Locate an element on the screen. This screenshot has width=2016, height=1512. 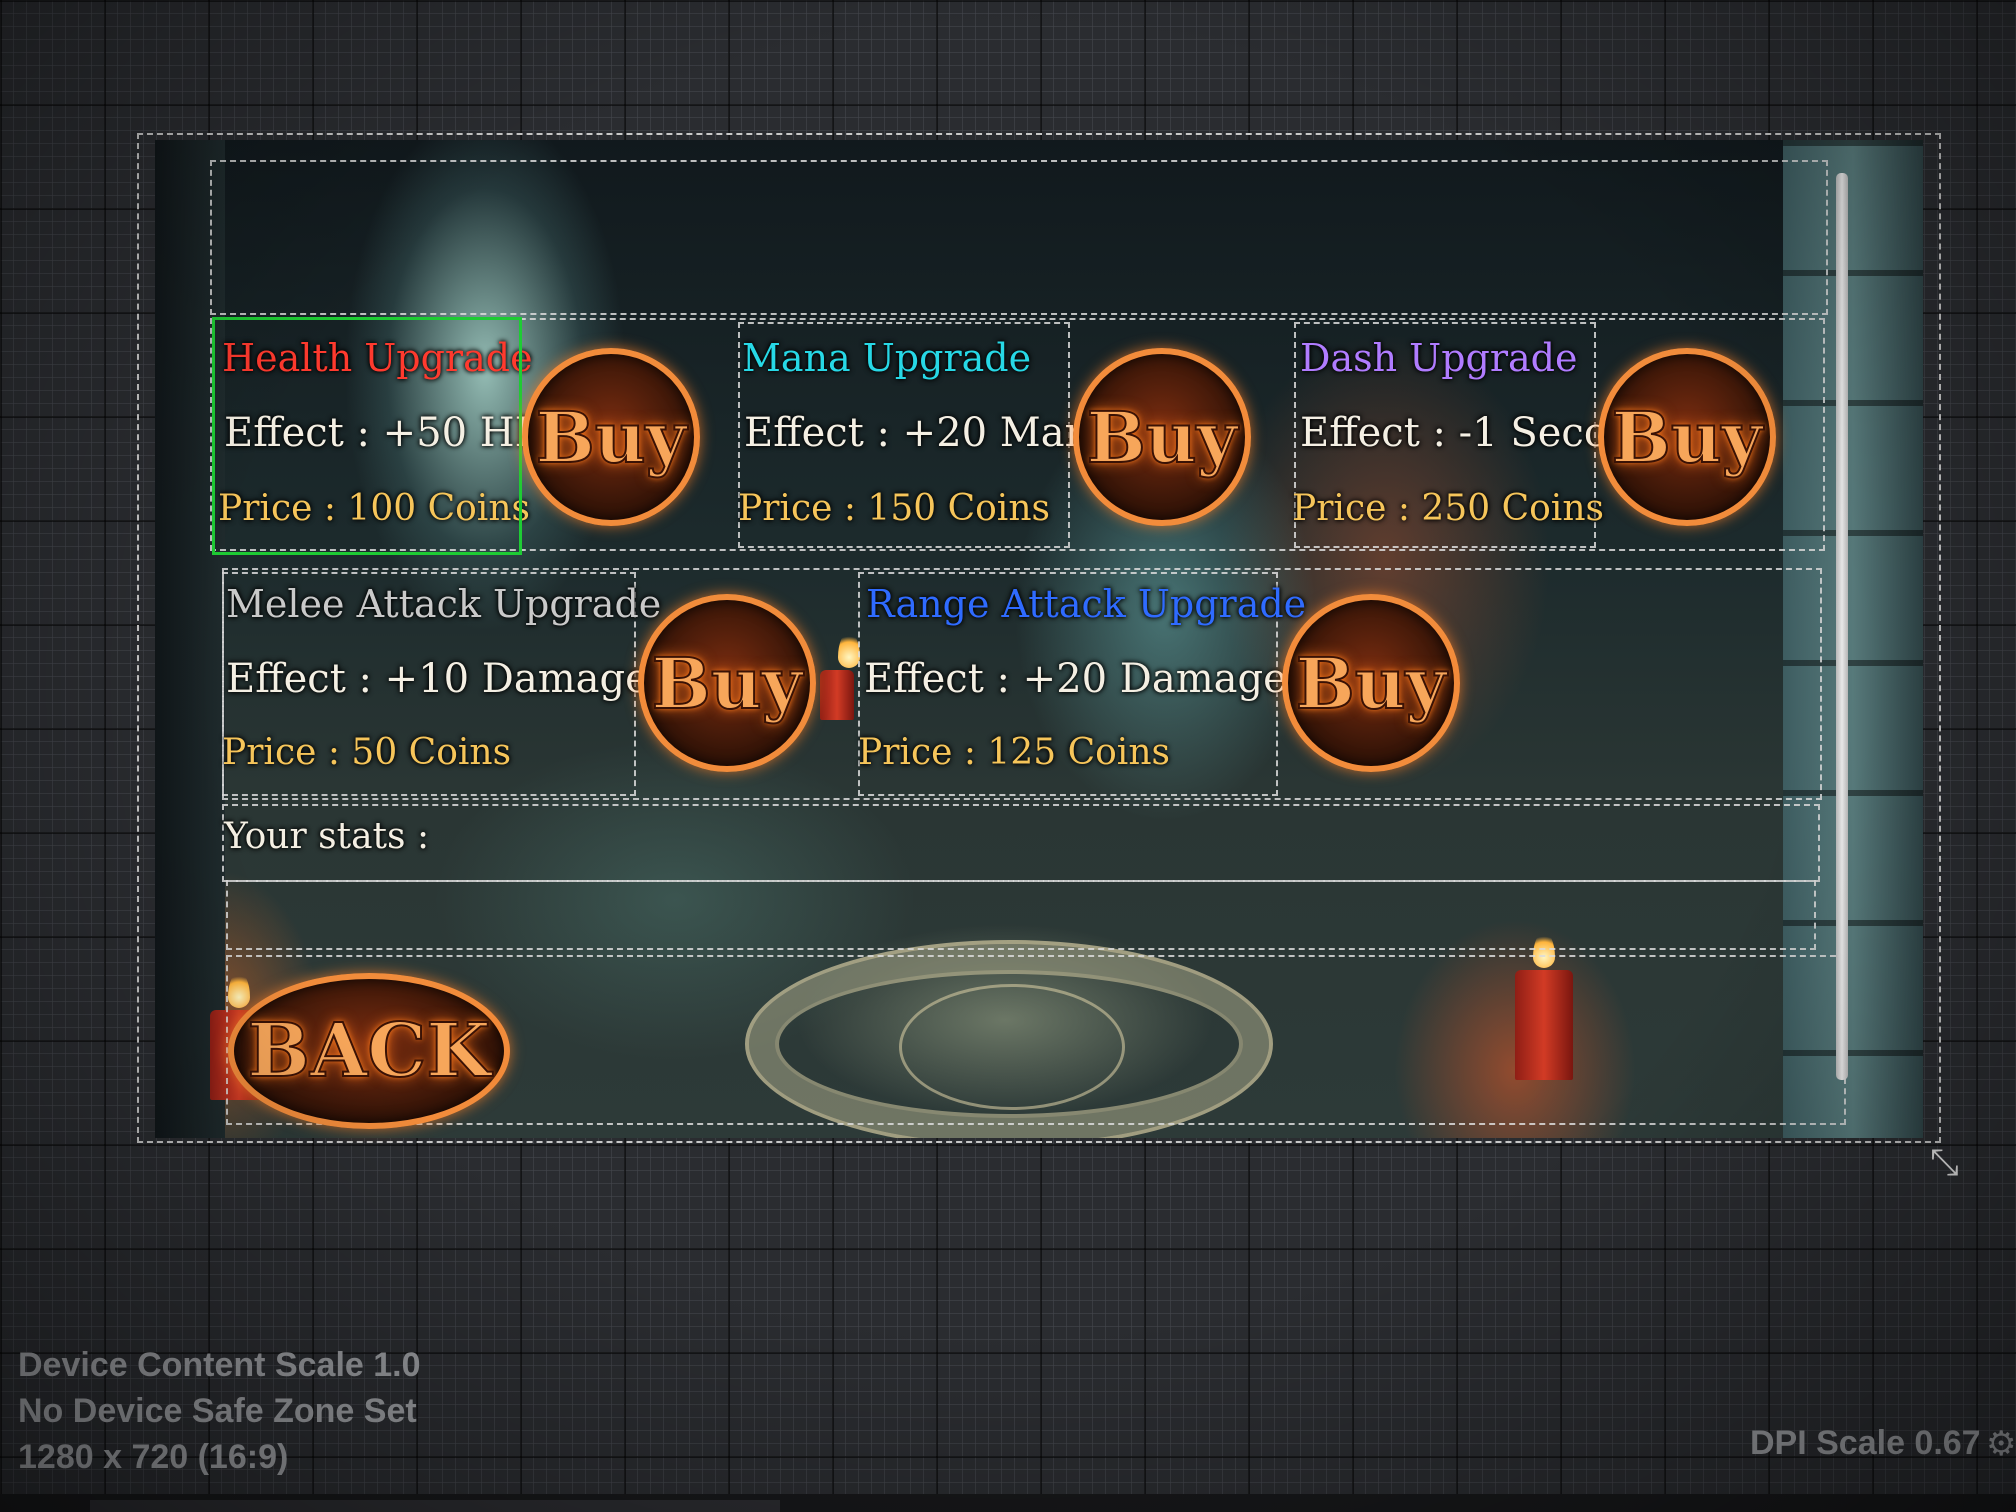
resolution-text: 1280 x 720 (16:9) is located at coordinates (153, 1457).